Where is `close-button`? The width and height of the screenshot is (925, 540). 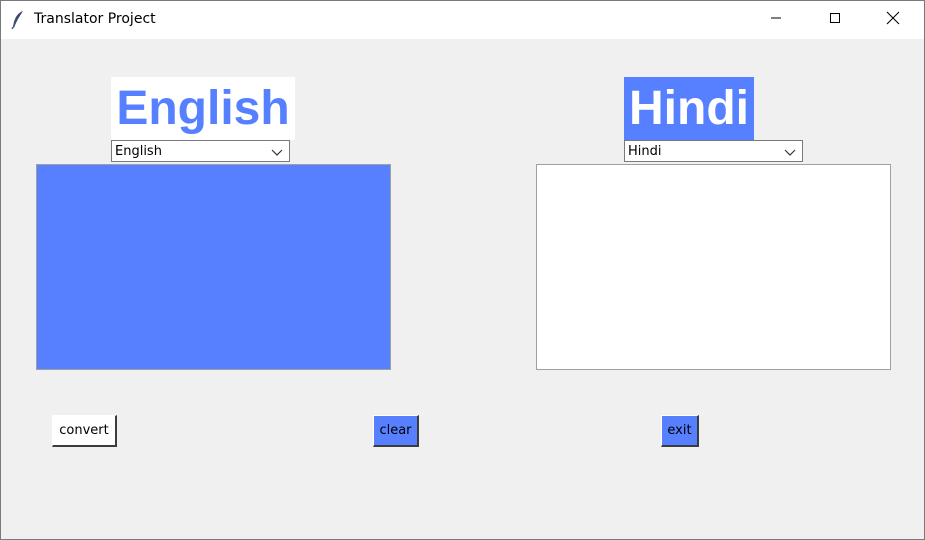
close-button is located at coordinates (893, 20).